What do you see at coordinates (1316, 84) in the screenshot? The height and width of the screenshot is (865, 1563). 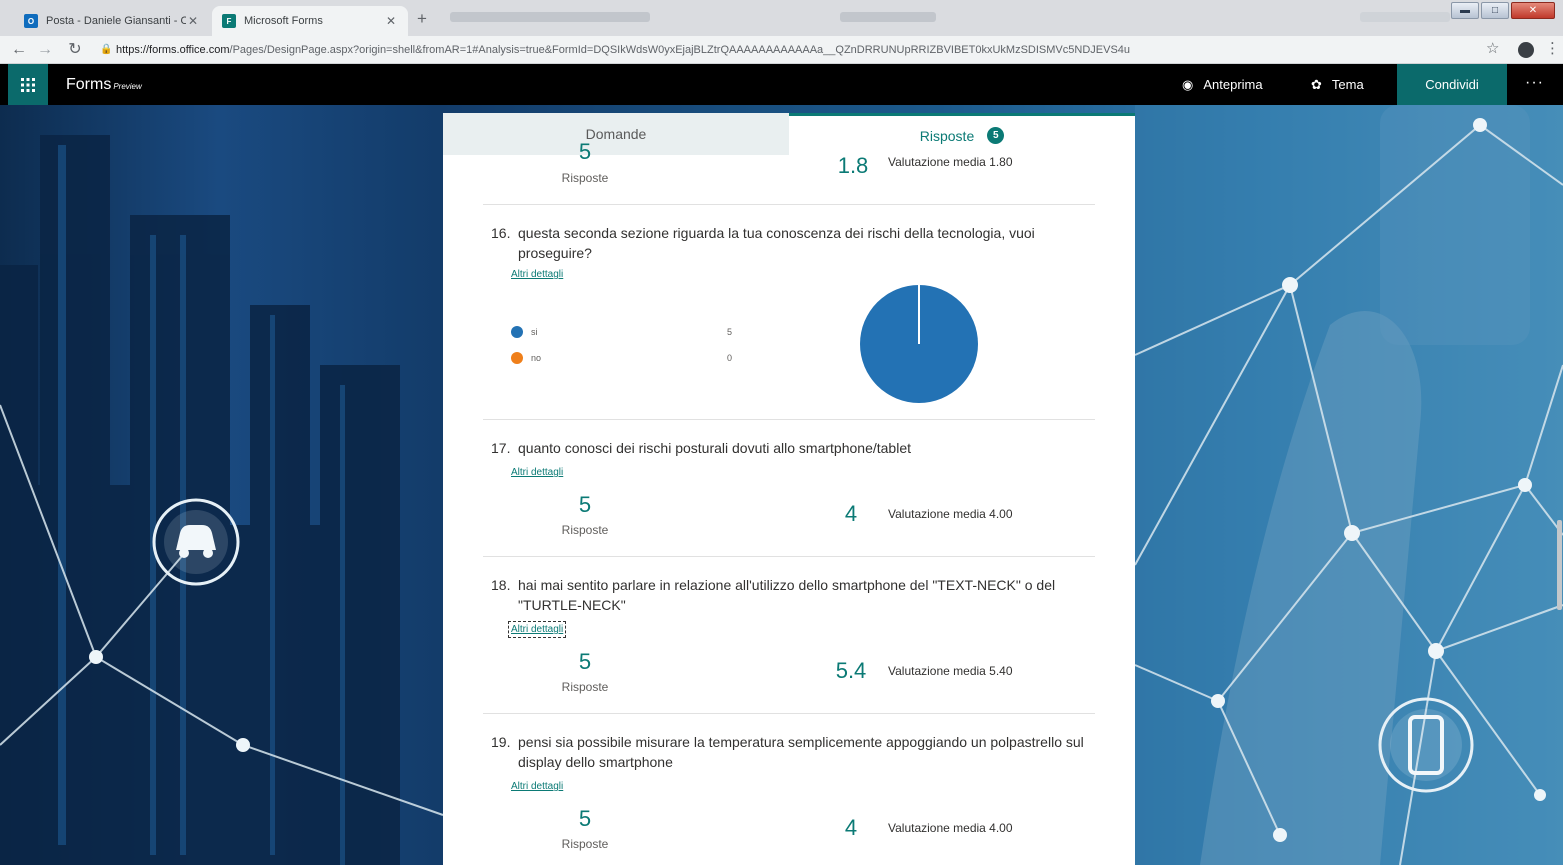 I see `palette-icon: ✿` at bounding box center [1316, 84].